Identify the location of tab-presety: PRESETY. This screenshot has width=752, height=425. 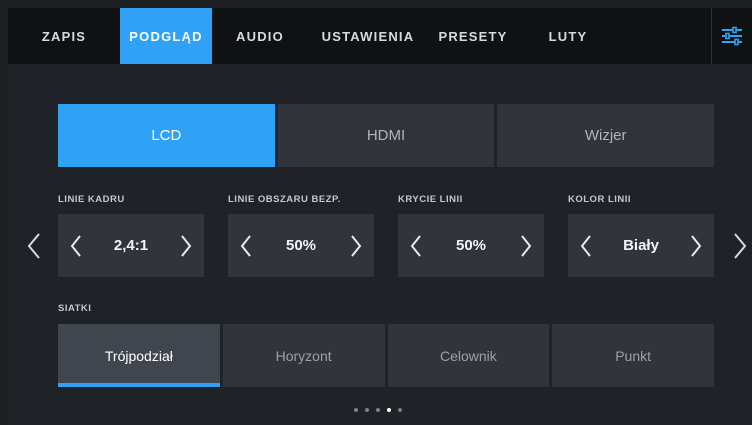
(473, 36).